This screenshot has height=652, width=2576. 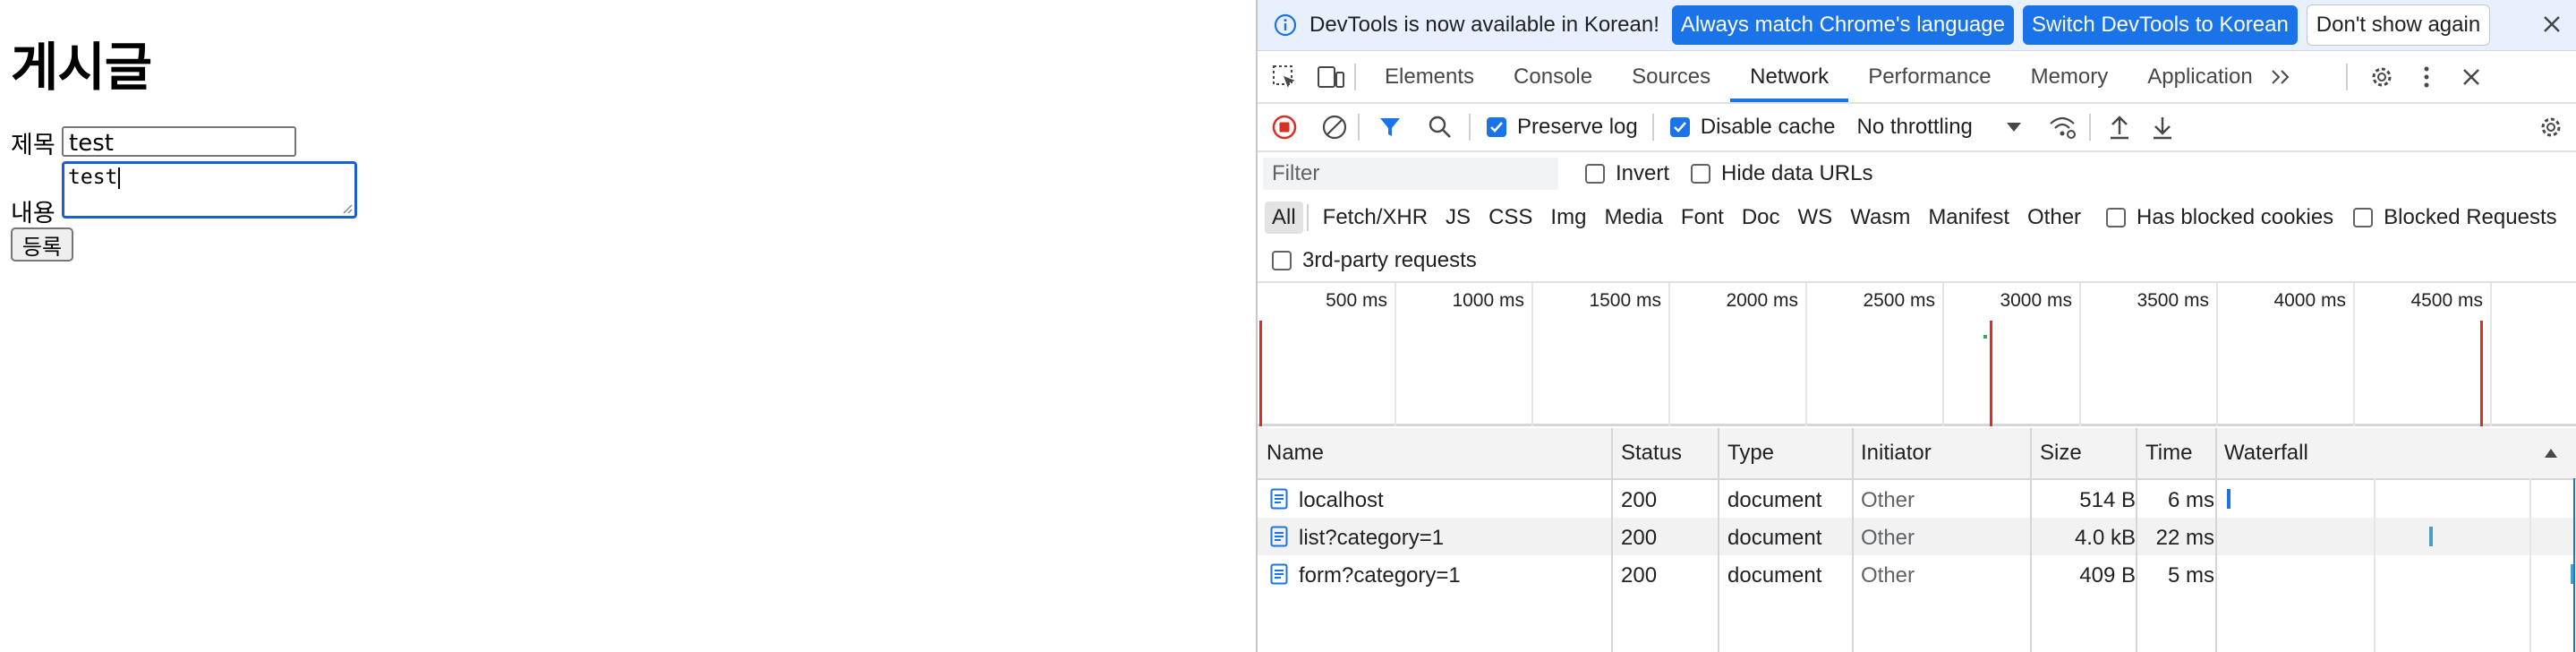 I want to click on column-status: Status, so click(x=1651, y=453).